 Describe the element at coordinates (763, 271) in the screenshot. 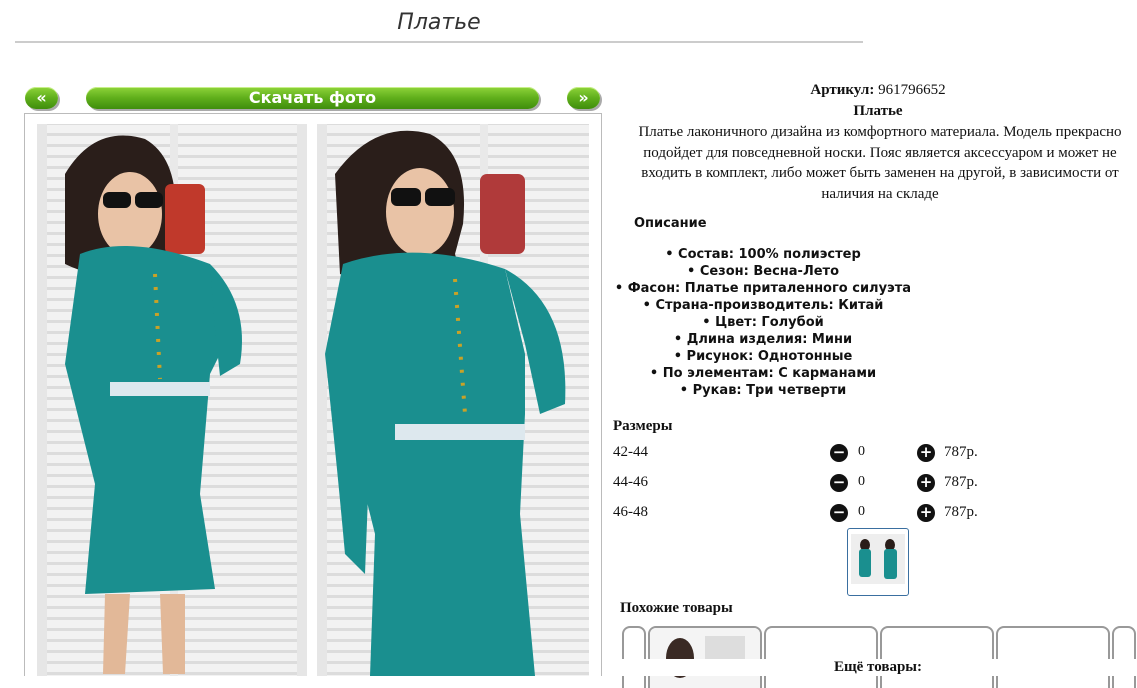

I see `attribute-item: Сезон: Весна-Лето` at that location.